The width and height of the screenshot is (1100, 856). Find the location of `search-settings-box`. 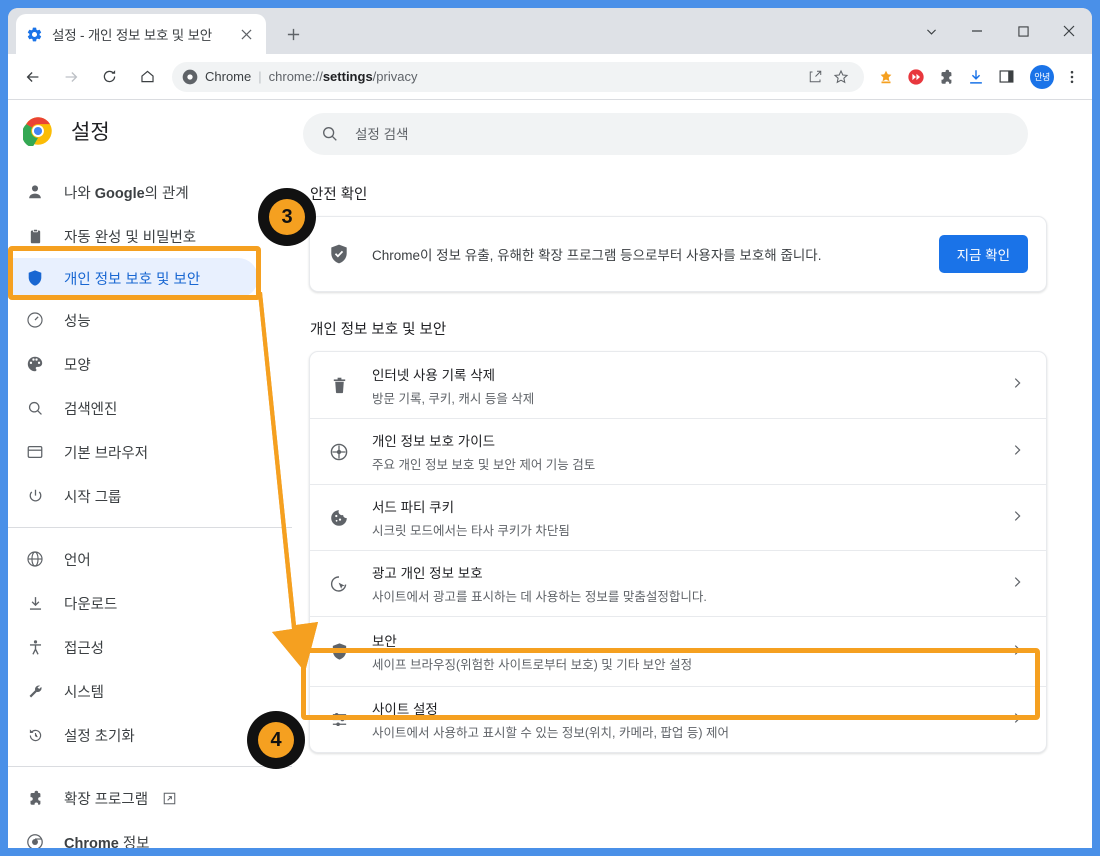

search-settings-box is located at coordinates (665, 134).